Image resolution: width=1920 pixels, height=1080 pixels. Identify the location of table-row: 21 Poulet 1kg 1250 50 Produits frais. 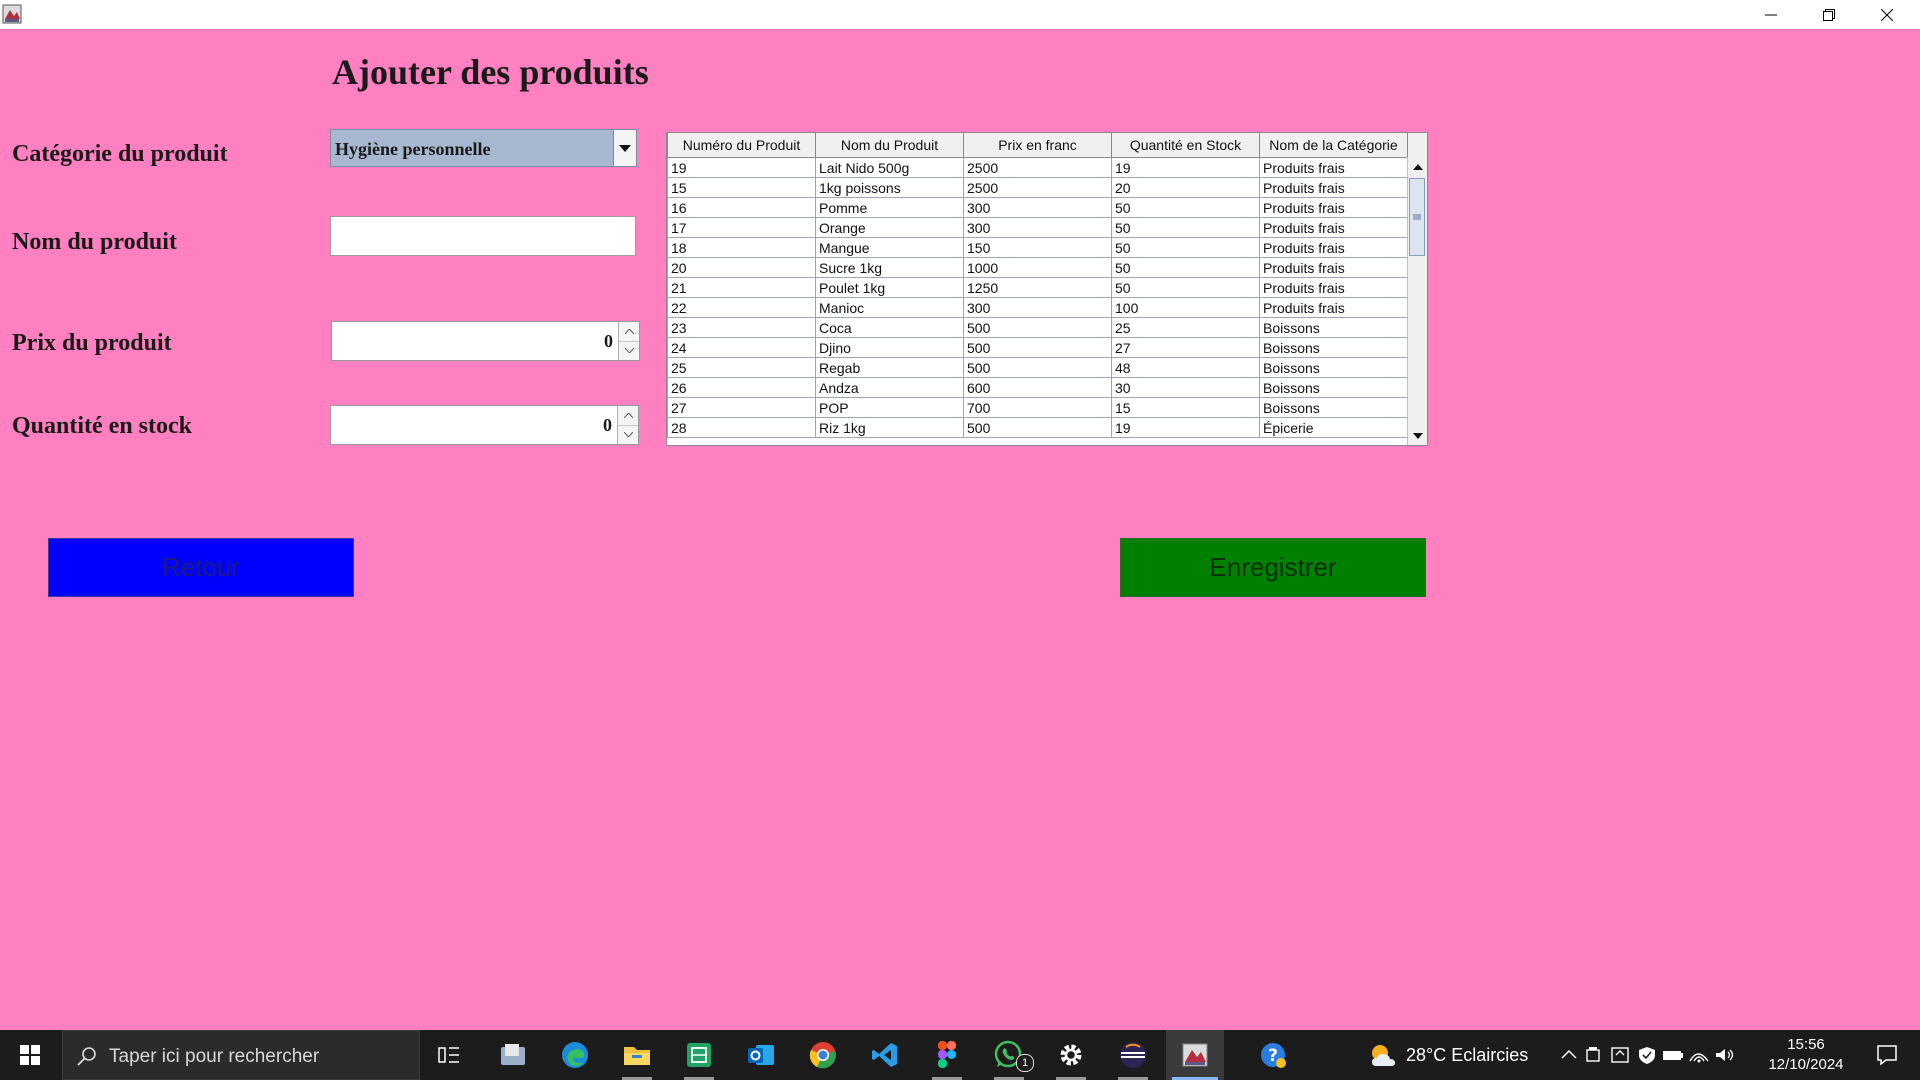
(1037, 287).